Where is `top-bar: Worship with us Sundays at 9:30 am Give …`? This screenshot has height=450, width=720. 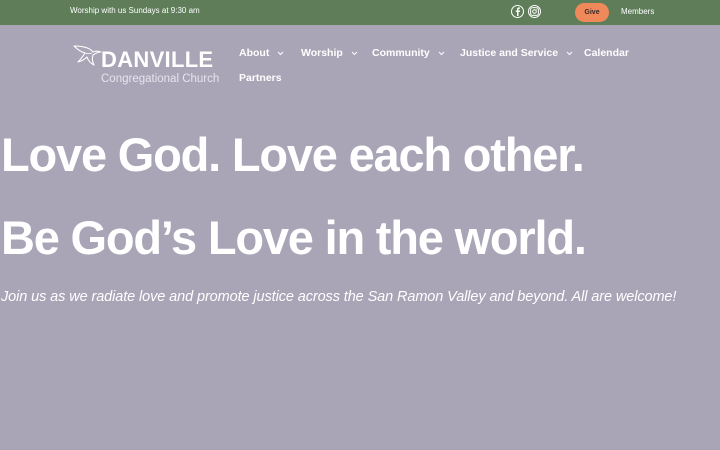 top-bar: Worship with us Sundays at 9:30 am Give … is located at coordinates (360, 12).